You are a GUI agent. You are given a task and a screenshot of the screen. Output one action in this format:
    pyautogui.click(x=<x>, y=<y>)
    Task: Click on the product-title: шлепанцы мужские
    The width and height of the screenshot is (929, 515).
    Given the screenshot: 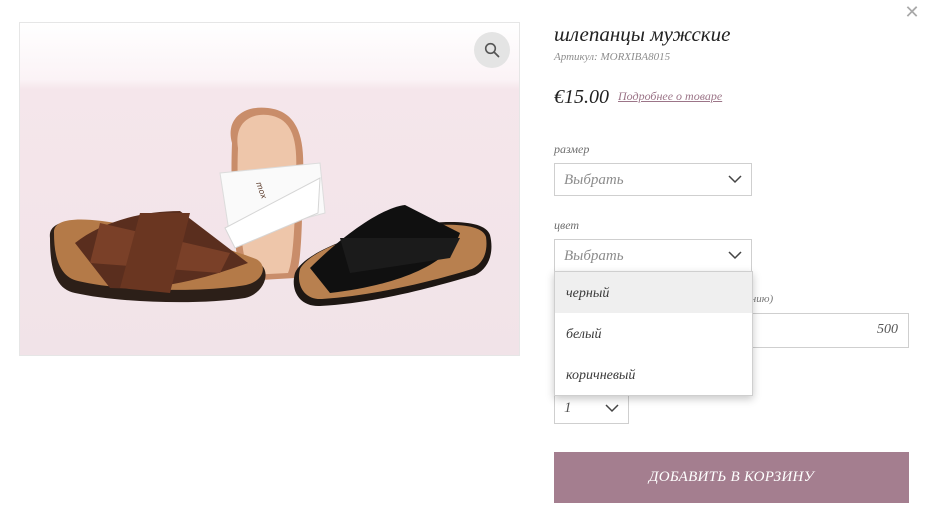 What is the action you would take?
    pyautogui.click(x=642, y=34)
    